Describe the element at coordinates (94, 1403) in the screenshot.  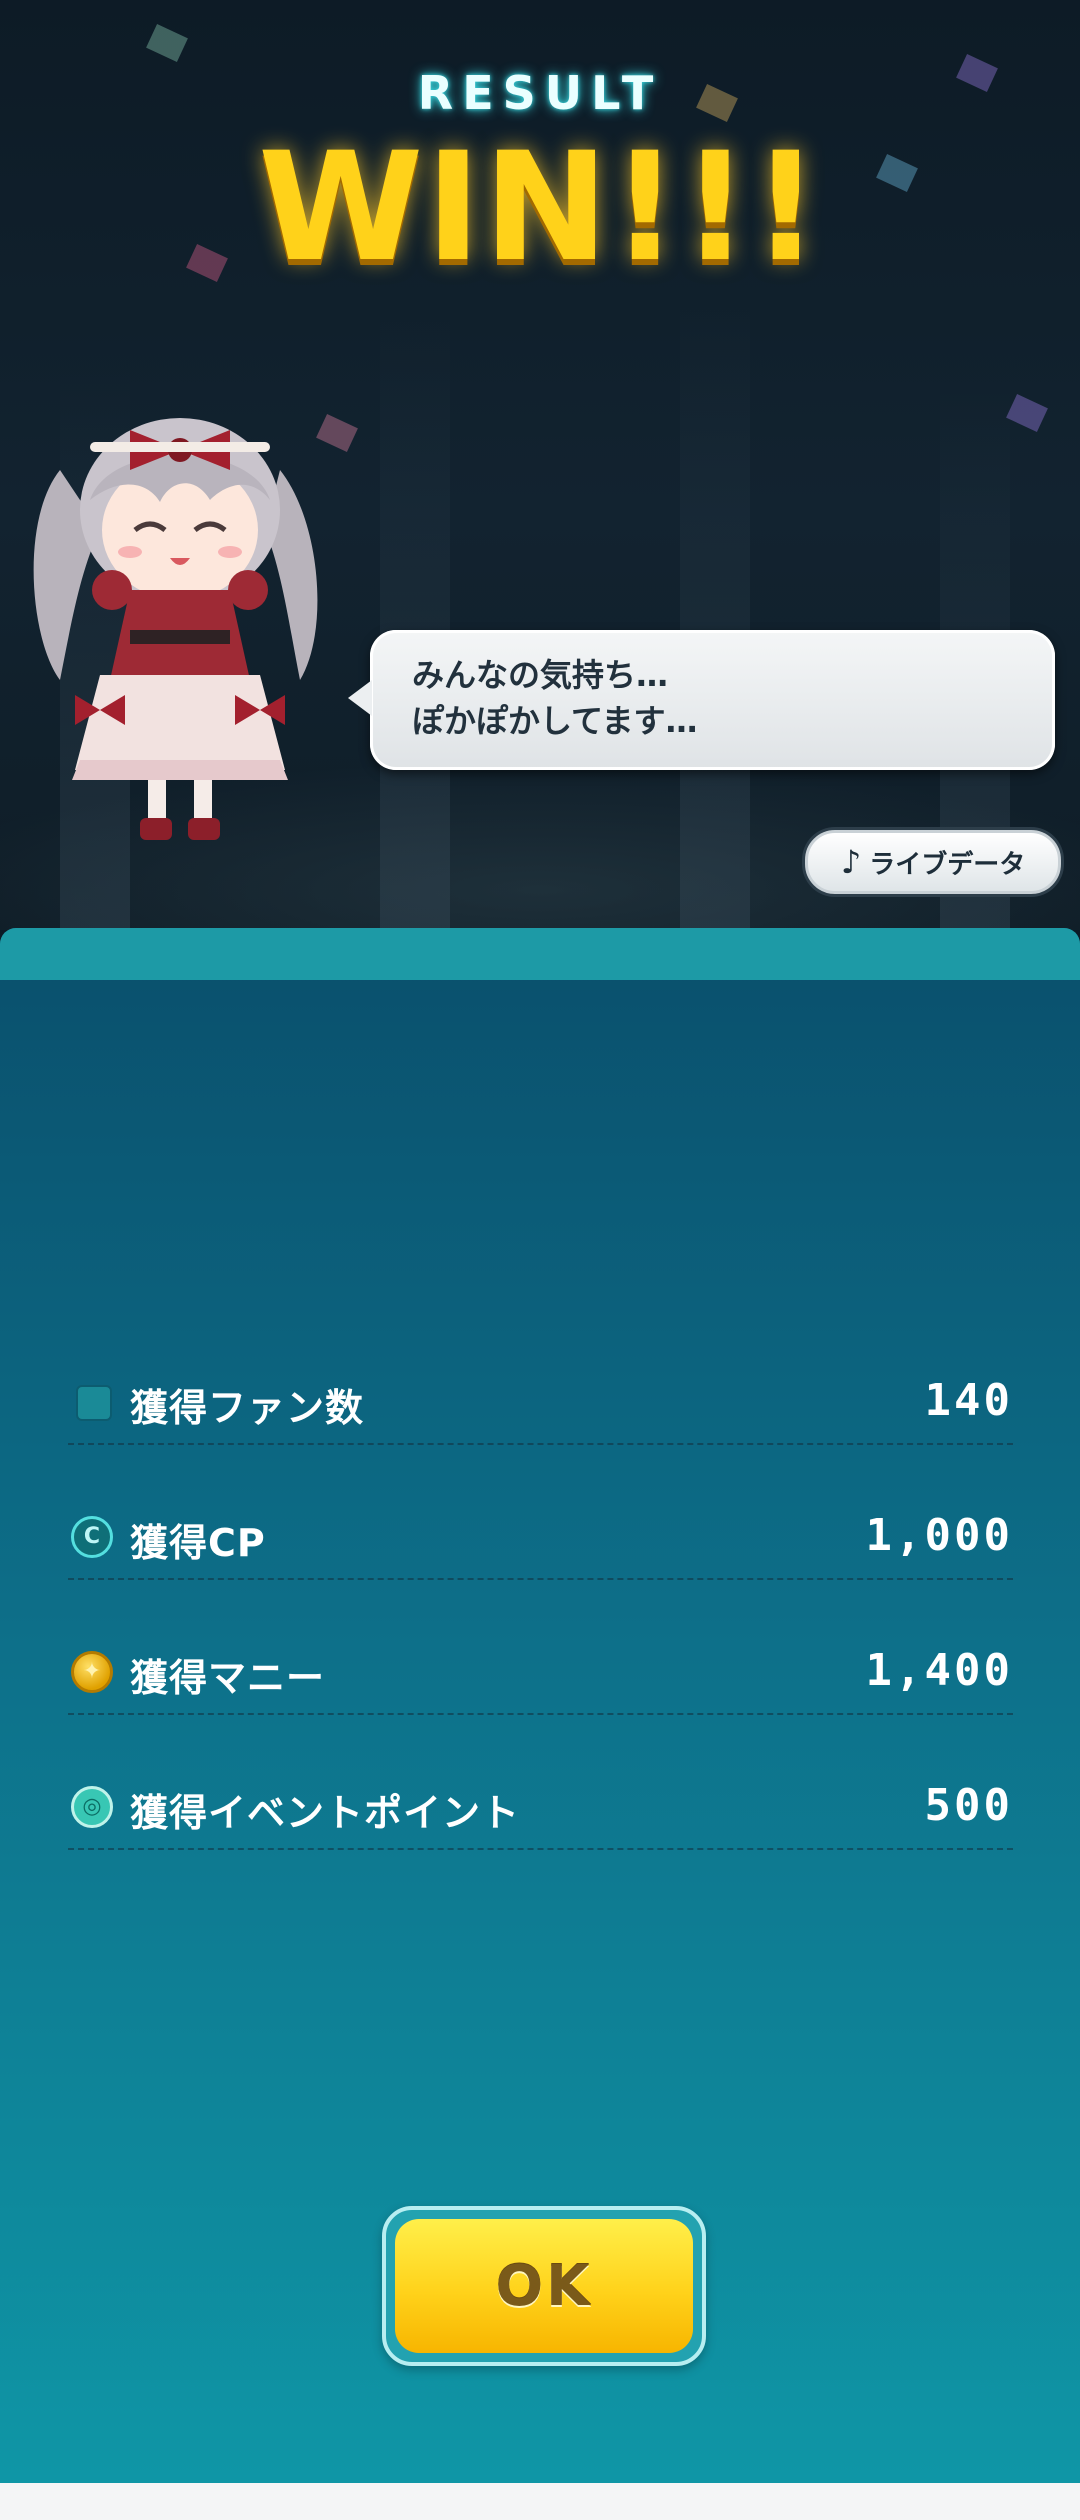
I see `fan-square-icon` at that location.